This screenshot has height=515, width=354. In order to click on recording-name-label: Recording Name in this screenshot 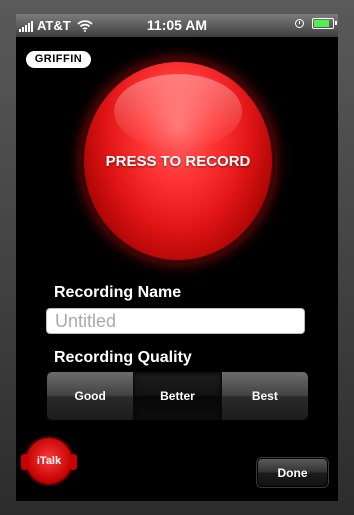, I will do `click(118, 292)`.